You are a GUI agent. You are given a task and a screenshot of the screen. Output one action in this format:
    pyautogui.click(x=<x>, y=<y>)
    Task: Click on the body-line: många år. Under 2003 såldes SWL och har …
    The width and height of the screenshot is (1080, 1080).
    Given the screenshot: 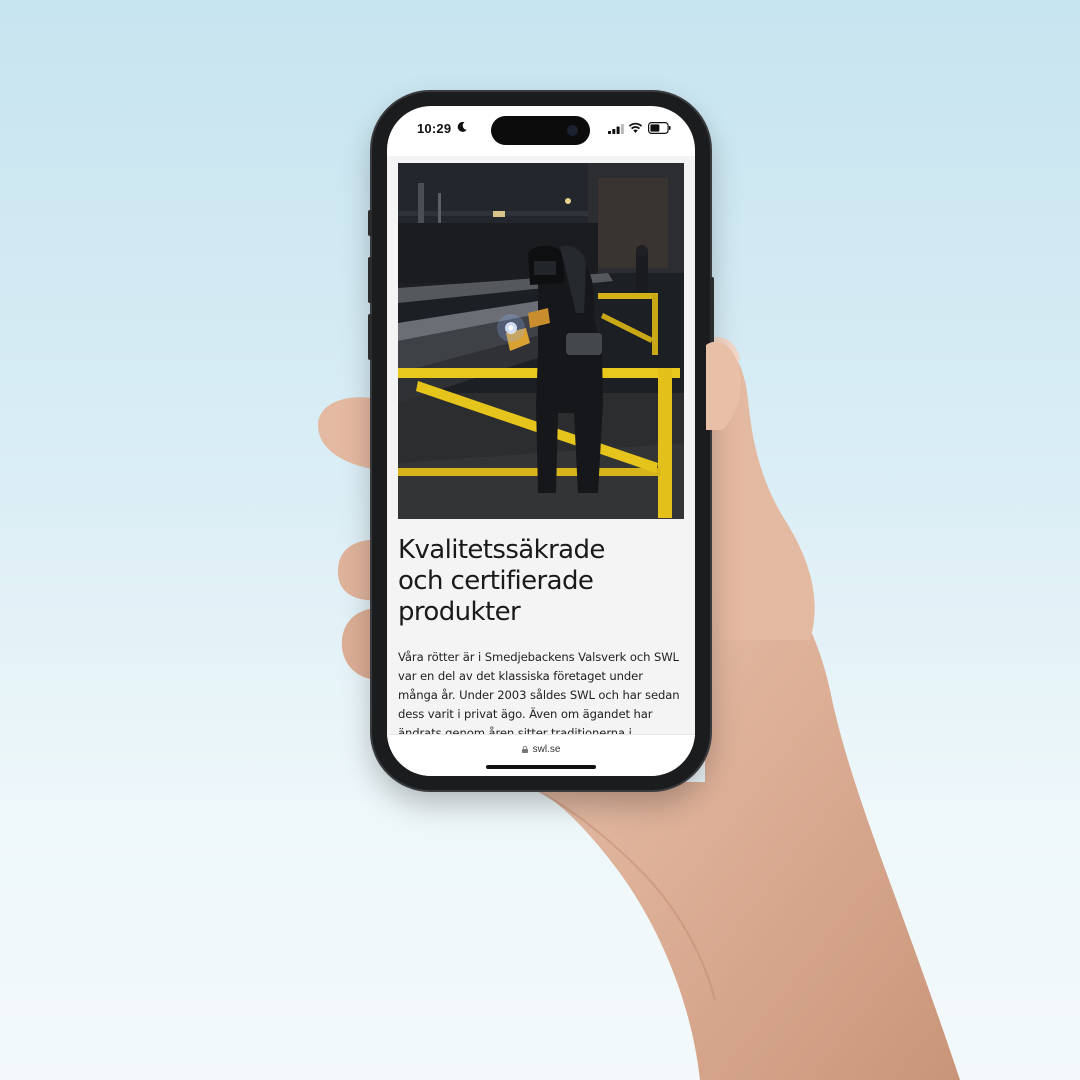 What is the action you would take?
    pyautogui.click(x=539, y=695)
    